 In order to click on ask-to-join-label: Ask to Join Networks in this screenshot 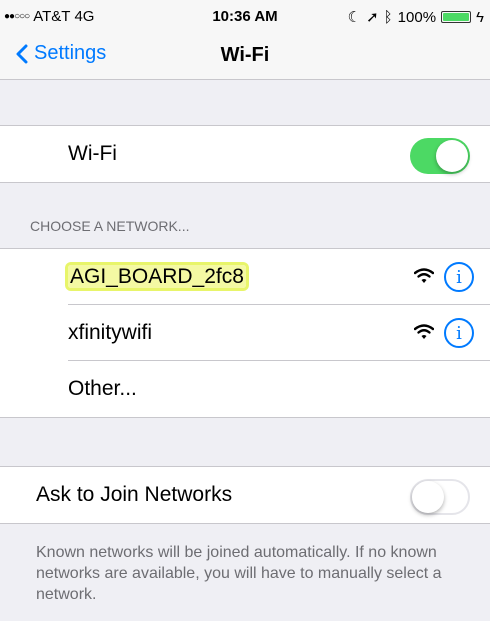, I will do `click(134, 494)`.